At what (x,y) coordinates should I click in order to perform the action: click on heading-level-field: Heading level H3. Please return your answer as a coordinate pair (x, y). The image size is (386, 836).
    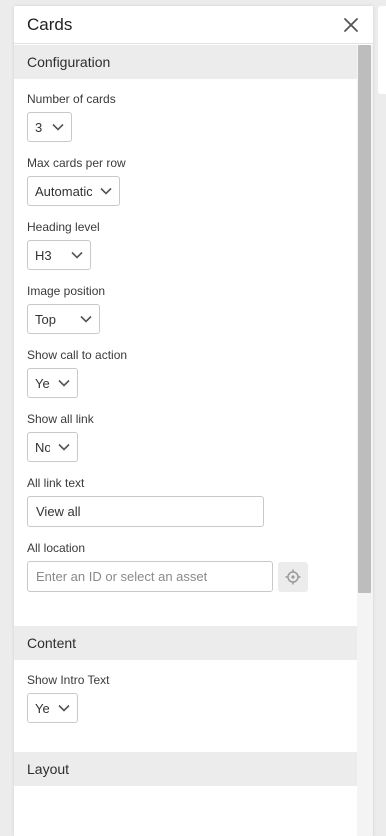
    Looking at the image, I should click on (185, 244).